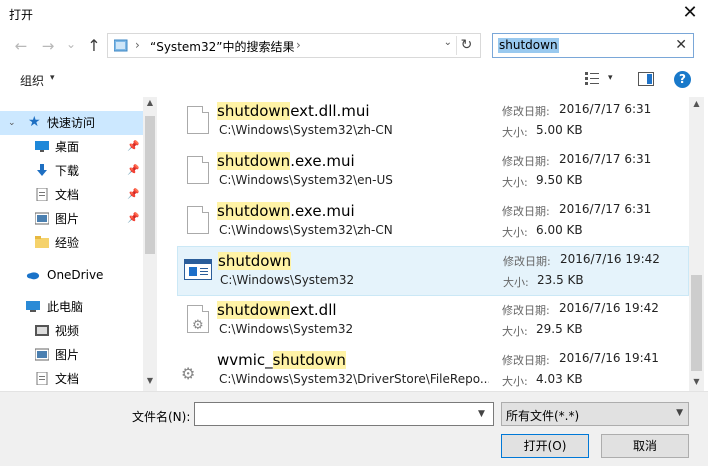 Image resolution: width=708 pixels, height=466 pixels. I want to click on refresh-icon: ↻, so click(466, 45).